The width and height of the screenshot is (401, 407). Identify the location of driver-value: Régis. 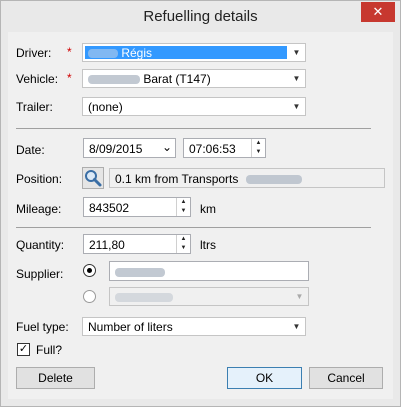
(137, 53).